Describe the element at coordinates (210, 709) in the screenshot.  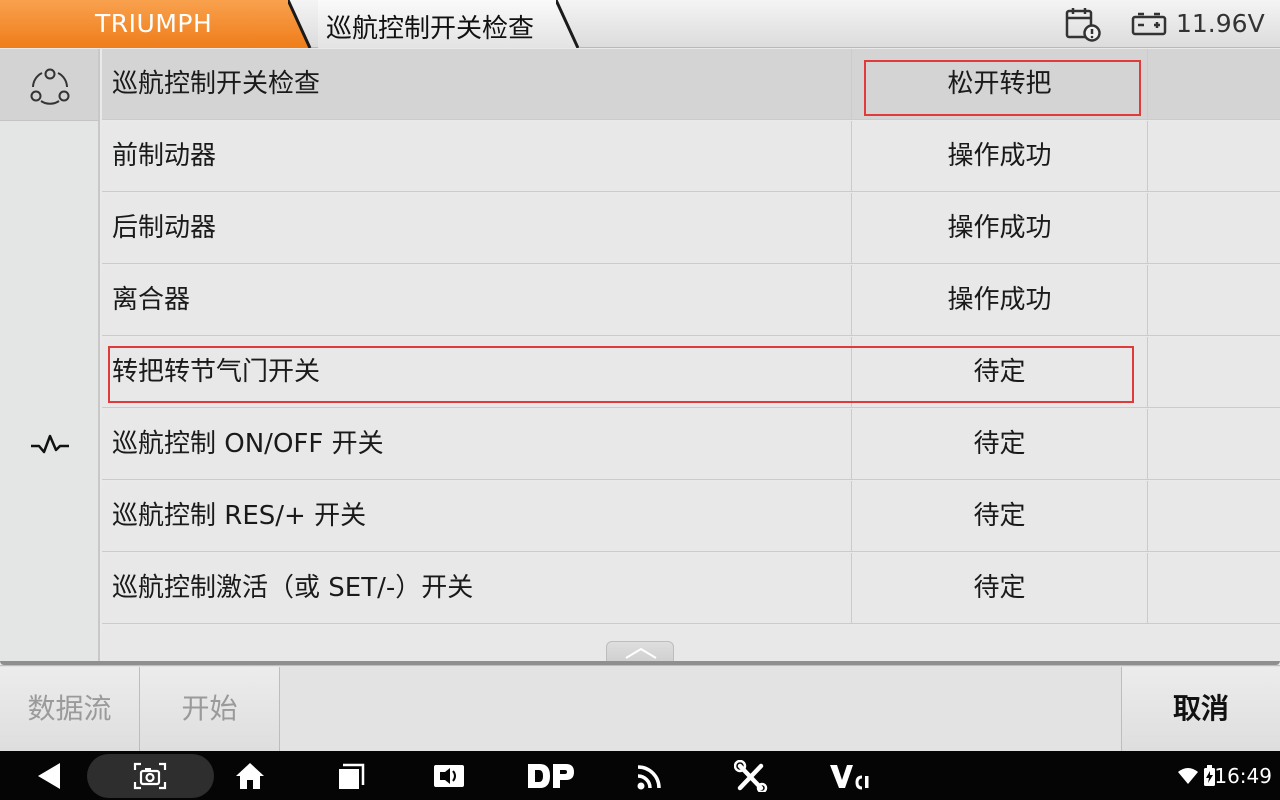
I see `start-button: 开始` at that location.